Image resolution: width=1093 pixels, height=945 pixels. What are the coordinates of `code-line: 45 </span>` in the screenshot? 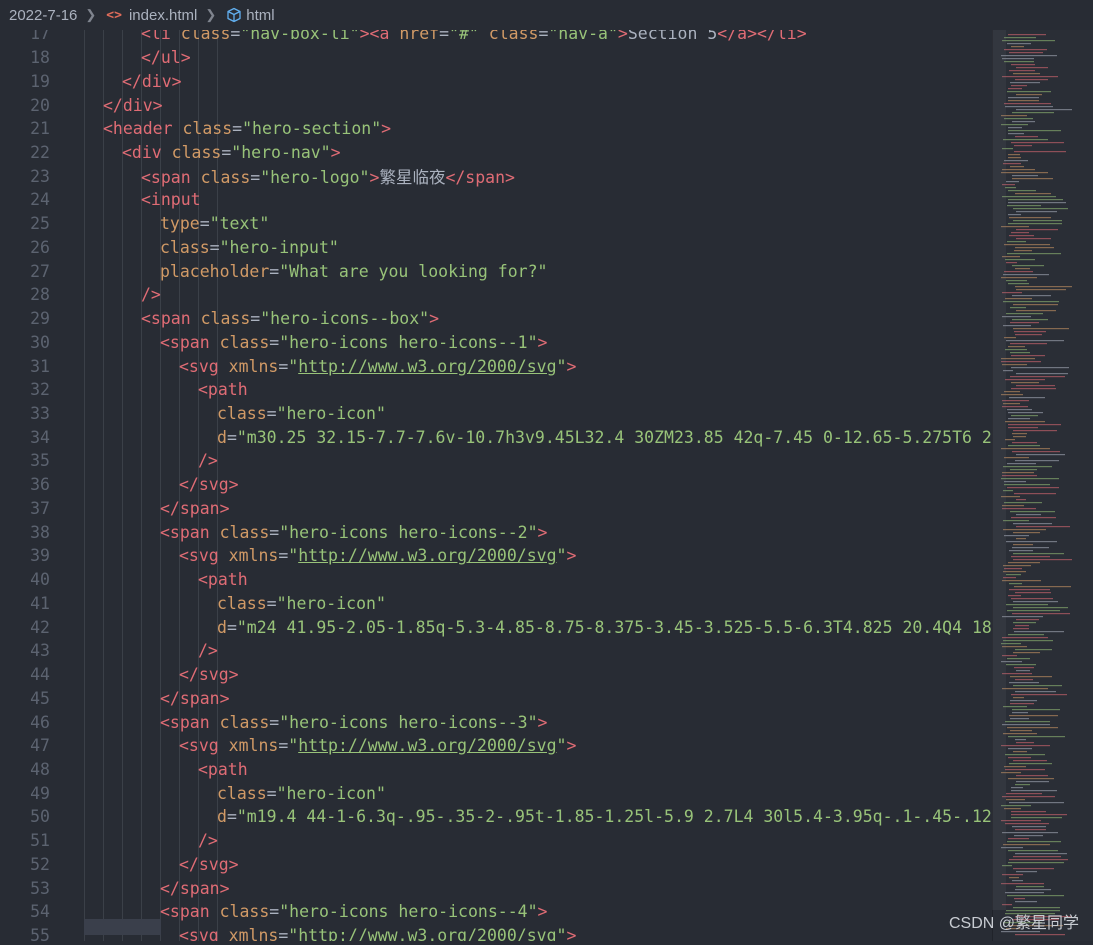 It's located at (496, 698).